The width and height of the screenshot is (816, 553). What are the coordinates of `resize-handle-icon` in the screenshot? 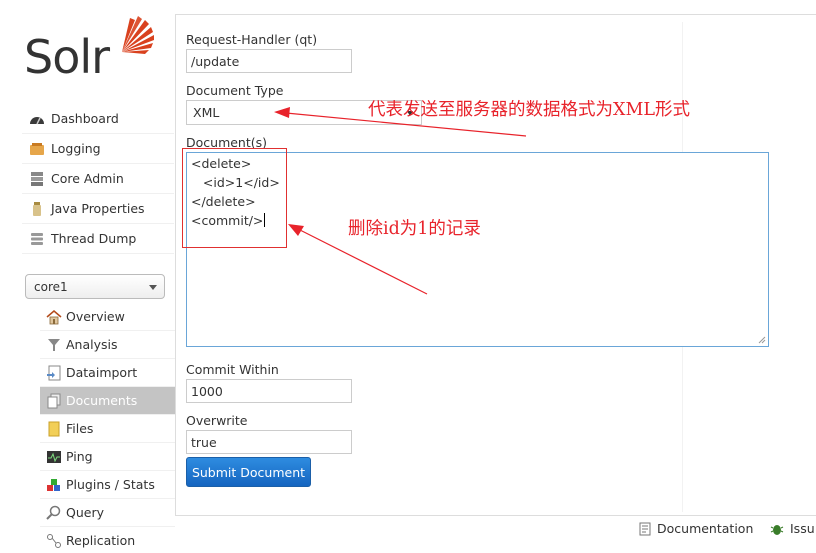 It's located at (762, 340).